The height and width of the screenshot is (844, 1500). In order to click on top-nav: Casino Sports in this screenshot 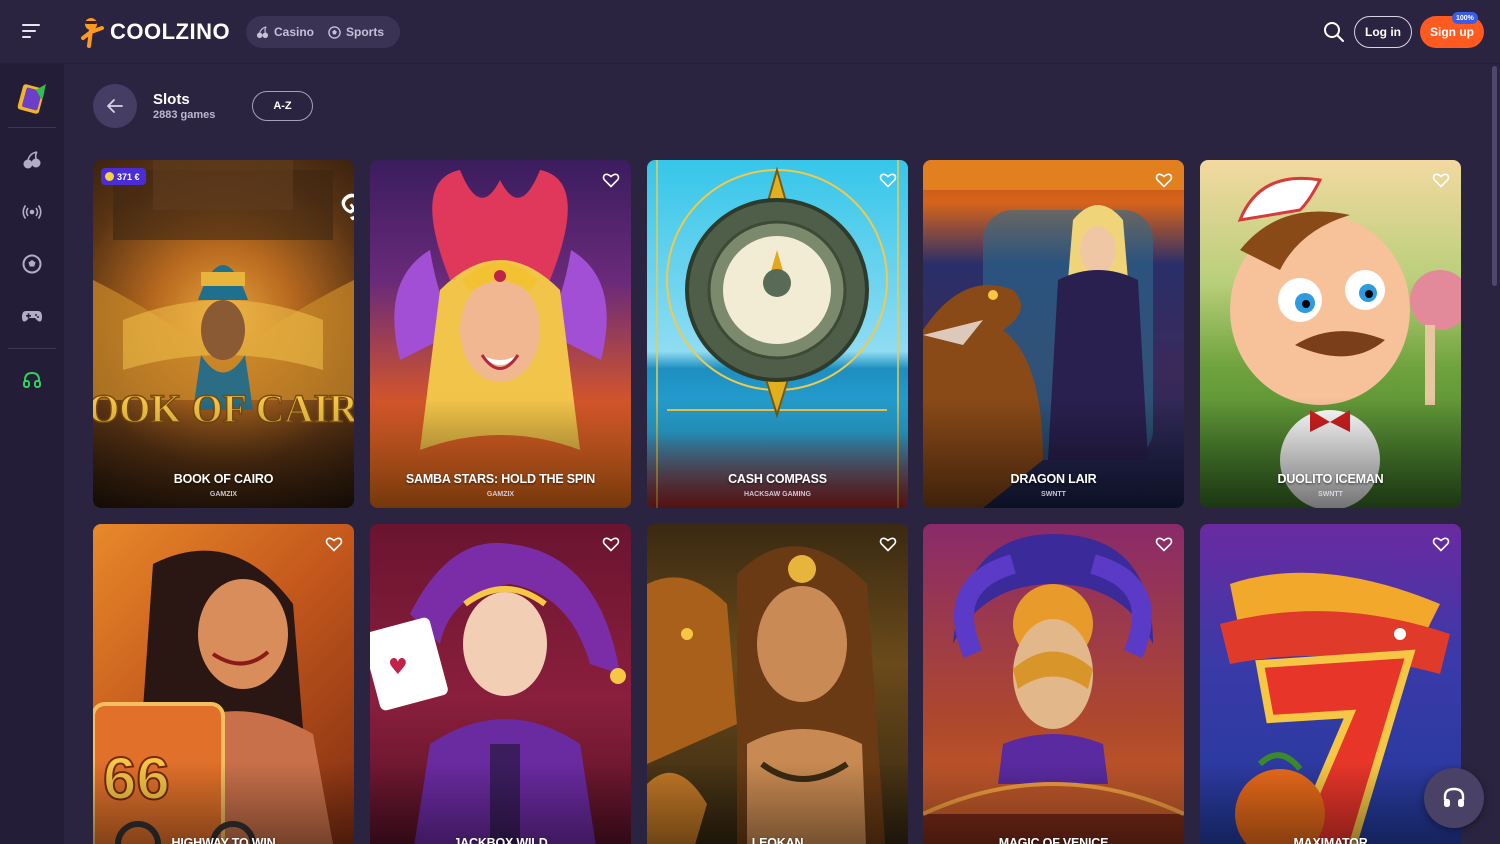, I will do `click(323, 32)`.